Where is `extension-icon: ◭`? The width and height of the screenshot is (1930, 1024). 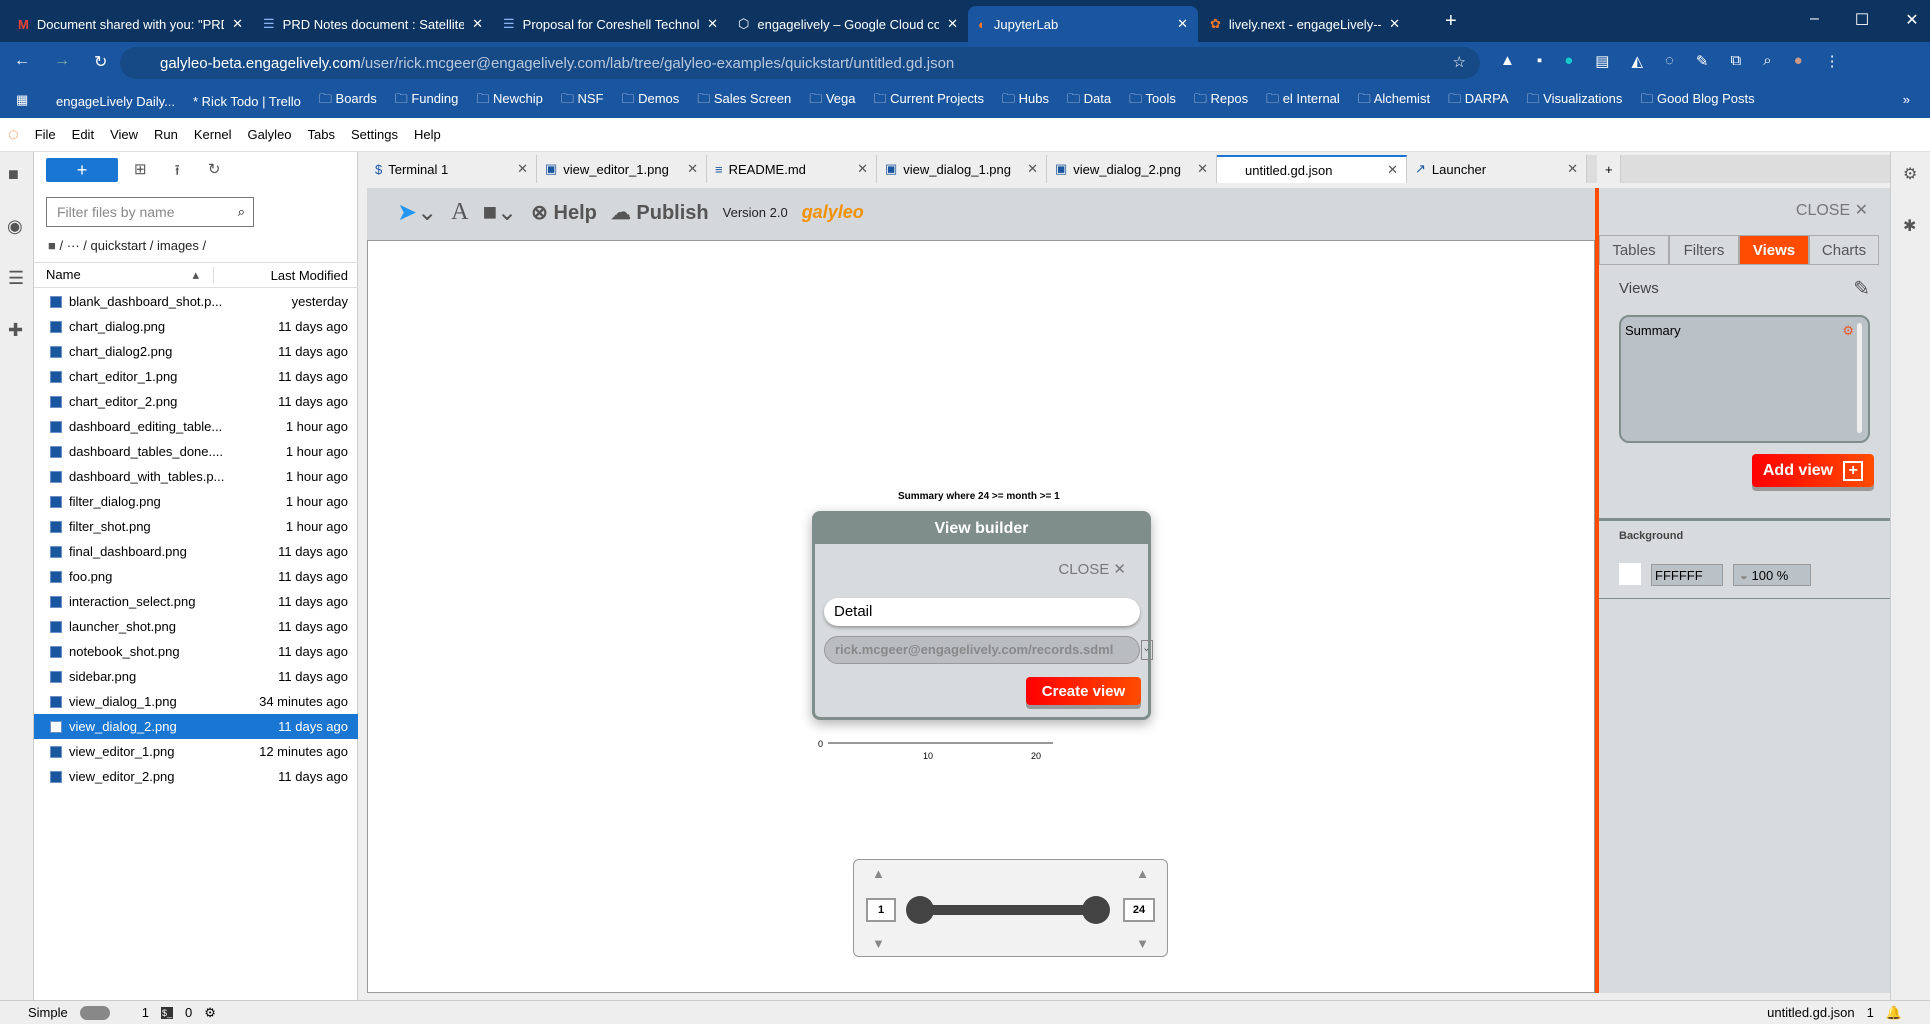
extension-icon: ◭ is located at coordinates (1637, 61).